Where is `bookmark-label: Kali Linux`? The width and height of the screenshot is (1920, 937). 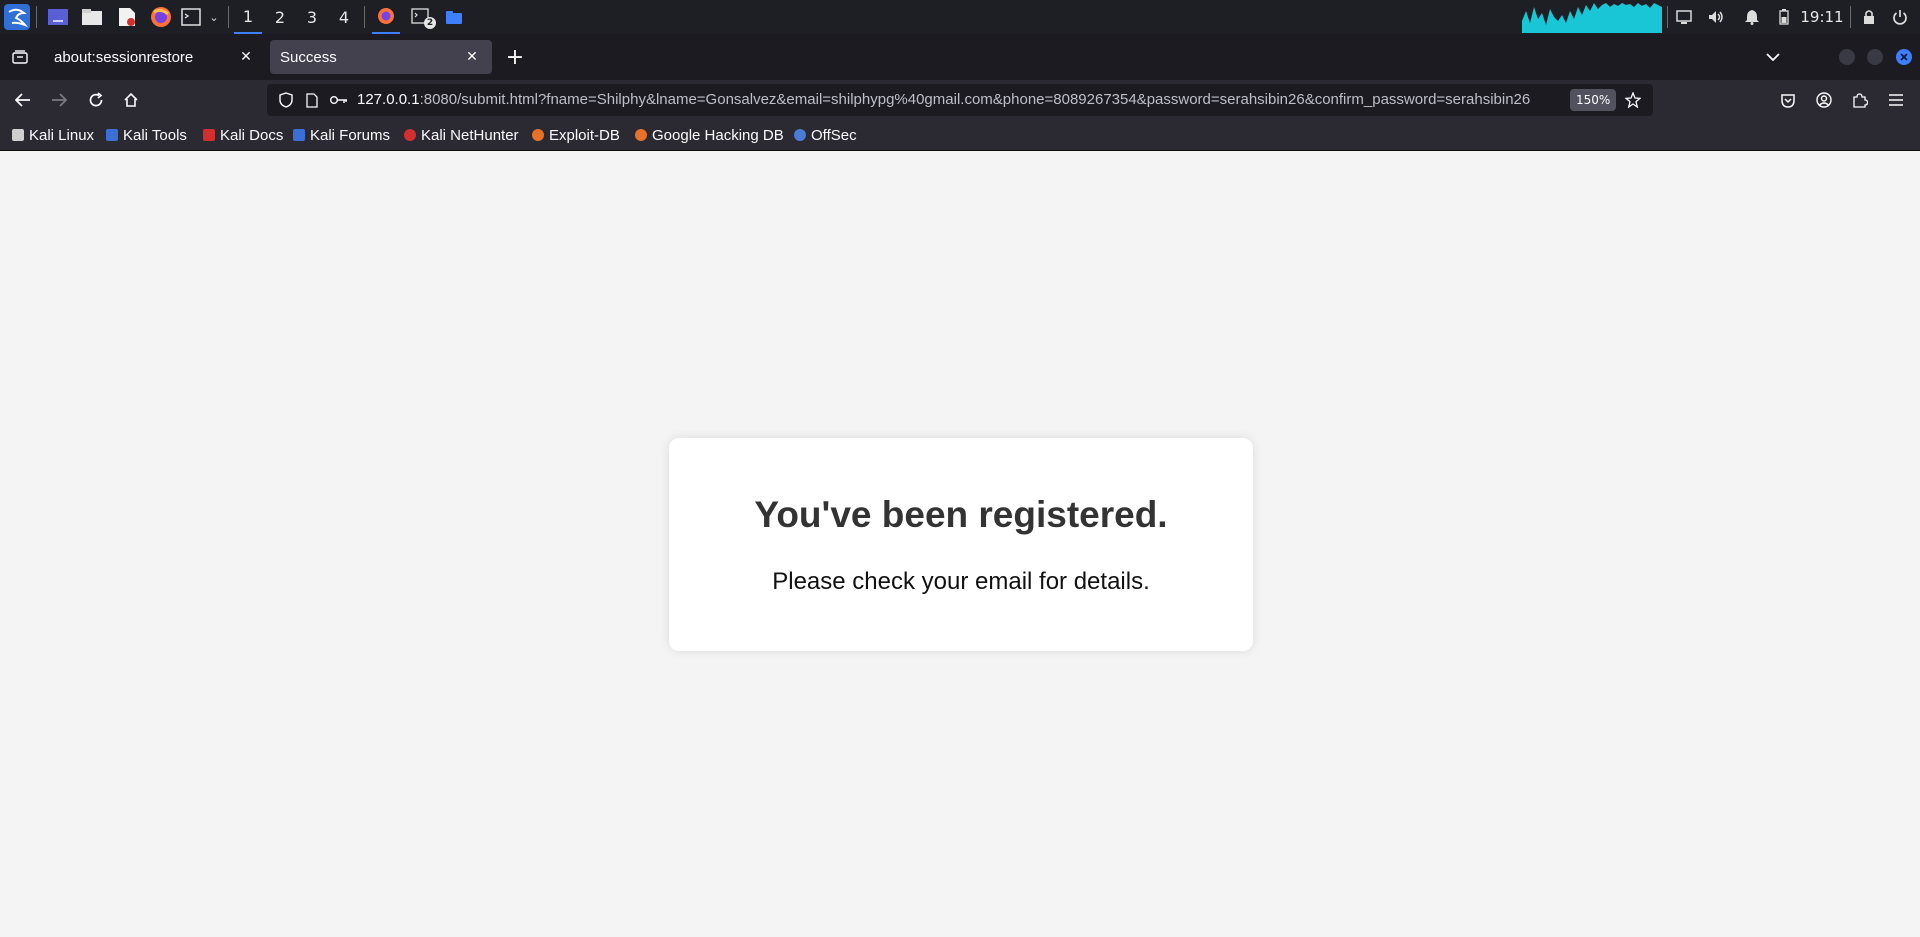
bookmark-label: Kali Linux is located at coordinates (62, 135).